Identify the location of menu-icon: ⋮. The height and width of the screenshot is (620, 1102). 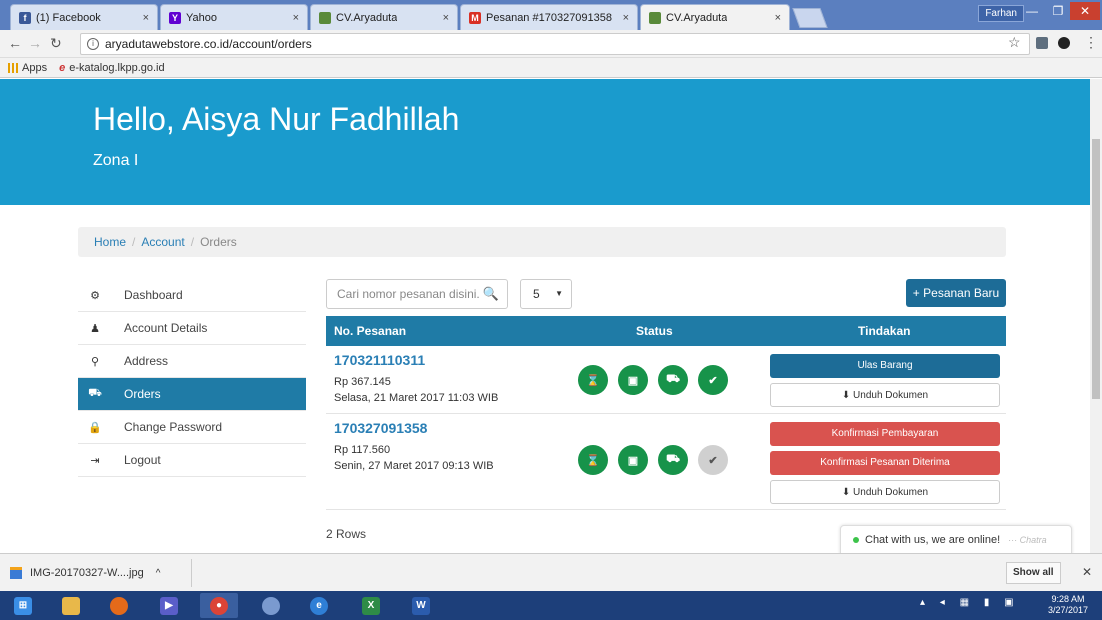
(1091, 42).